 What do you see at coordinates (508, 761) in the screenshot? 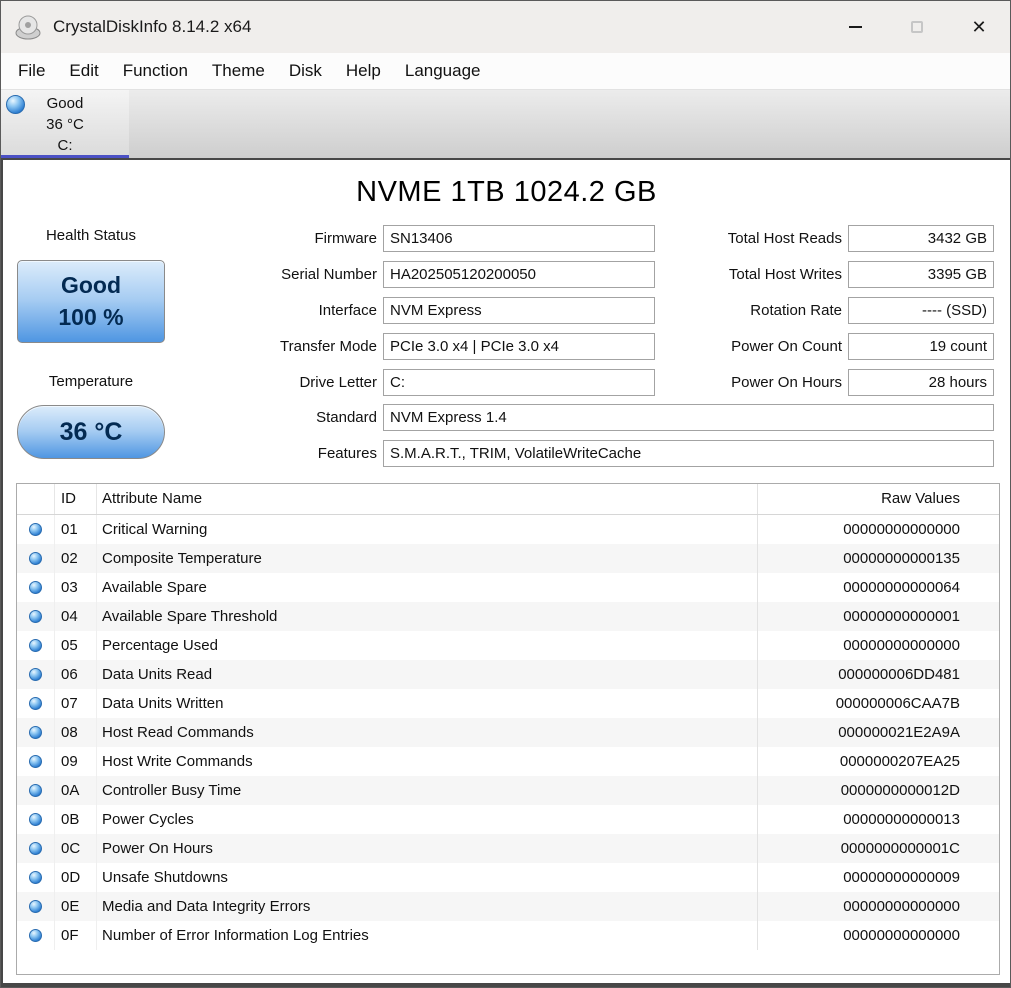
I see `table-row: 09 Host Write Commands 0000000207EA25` at bounding box center [508, 761].